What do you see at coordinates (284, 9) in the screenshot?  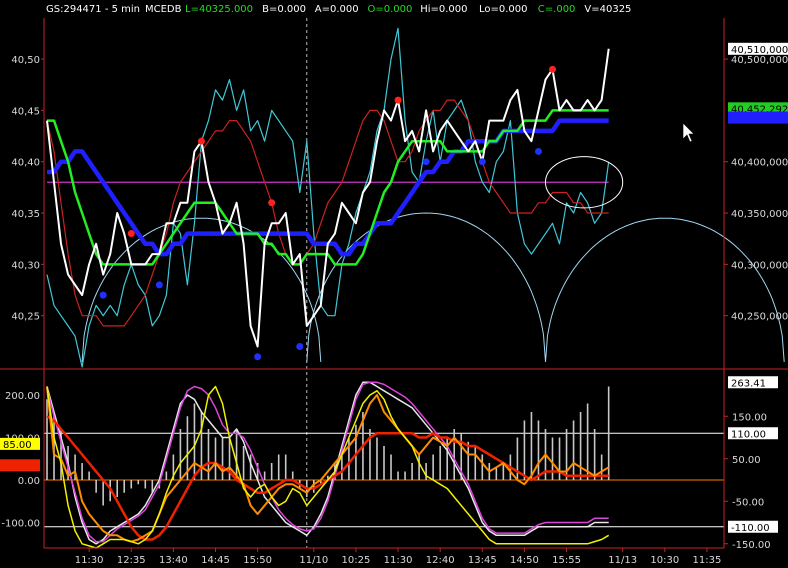 I see `header-field-1: B=0.000` at bounding box center [284, 9].